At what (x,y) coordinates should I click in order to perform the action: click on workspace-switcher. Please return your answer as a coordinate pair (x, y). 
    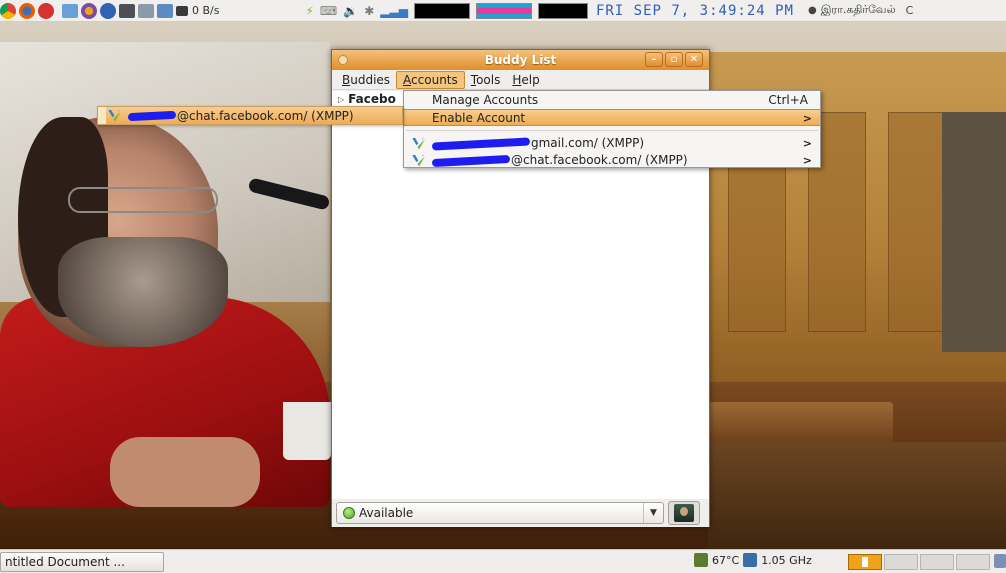
    Looking at the image, I should click on (919, 562).